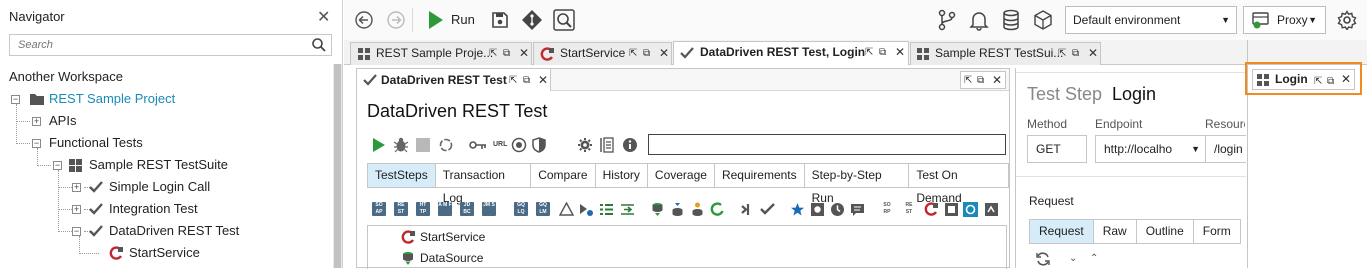 The image size is (1367, 269). I want to click on datasource-loop-icon, so click(717, 209).